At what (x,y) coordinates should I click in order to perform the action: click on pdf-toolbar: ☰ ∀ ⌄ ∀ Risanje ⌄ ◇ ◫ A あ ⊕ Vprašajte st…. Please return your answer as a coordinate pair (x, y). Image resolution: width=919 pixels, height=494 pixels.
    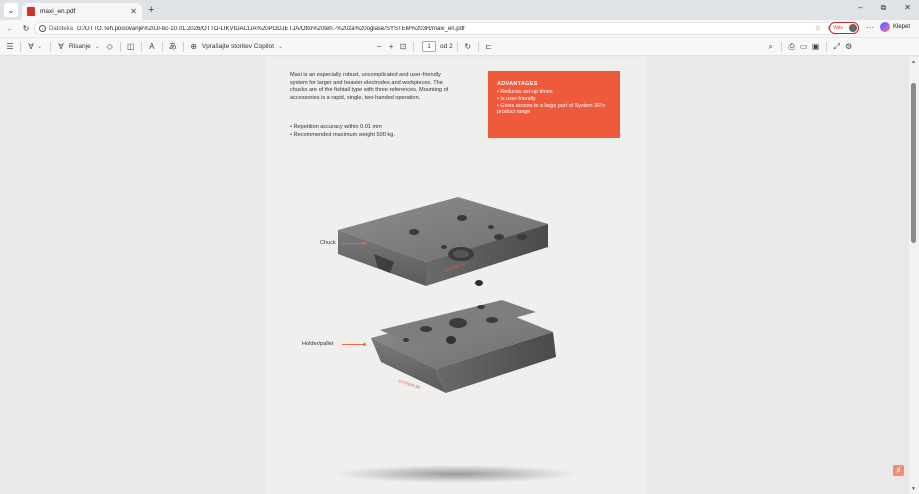
    Looking at the image, I should click on (459, 47).